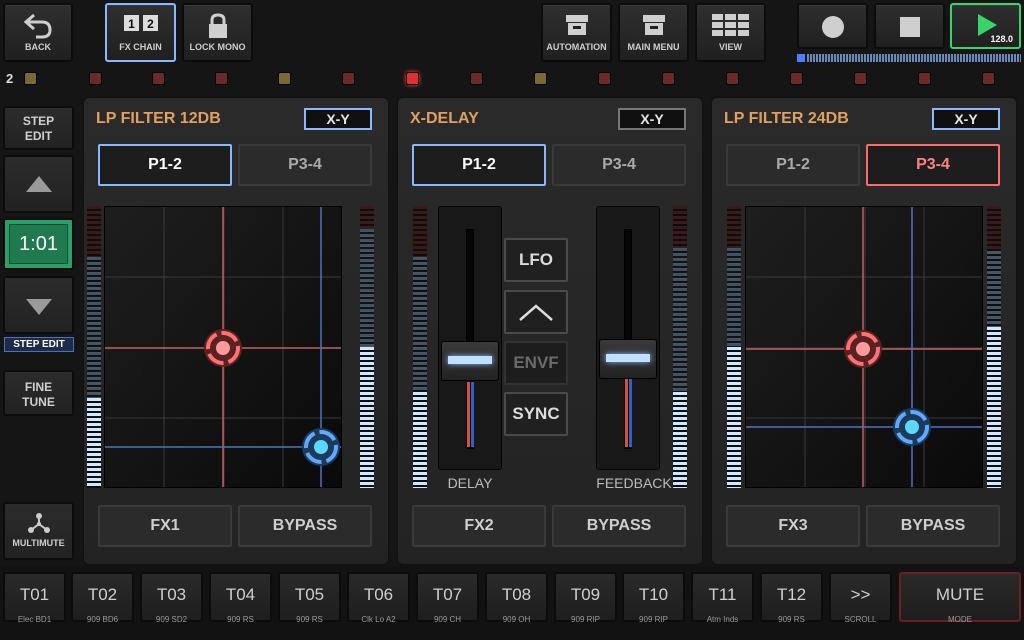 The height and width of the screenshot is (640, 1024). Describe the element at coordinates (791, 598) in the screenshot. I see `track-button-t12: T12 909 RS` at that location.